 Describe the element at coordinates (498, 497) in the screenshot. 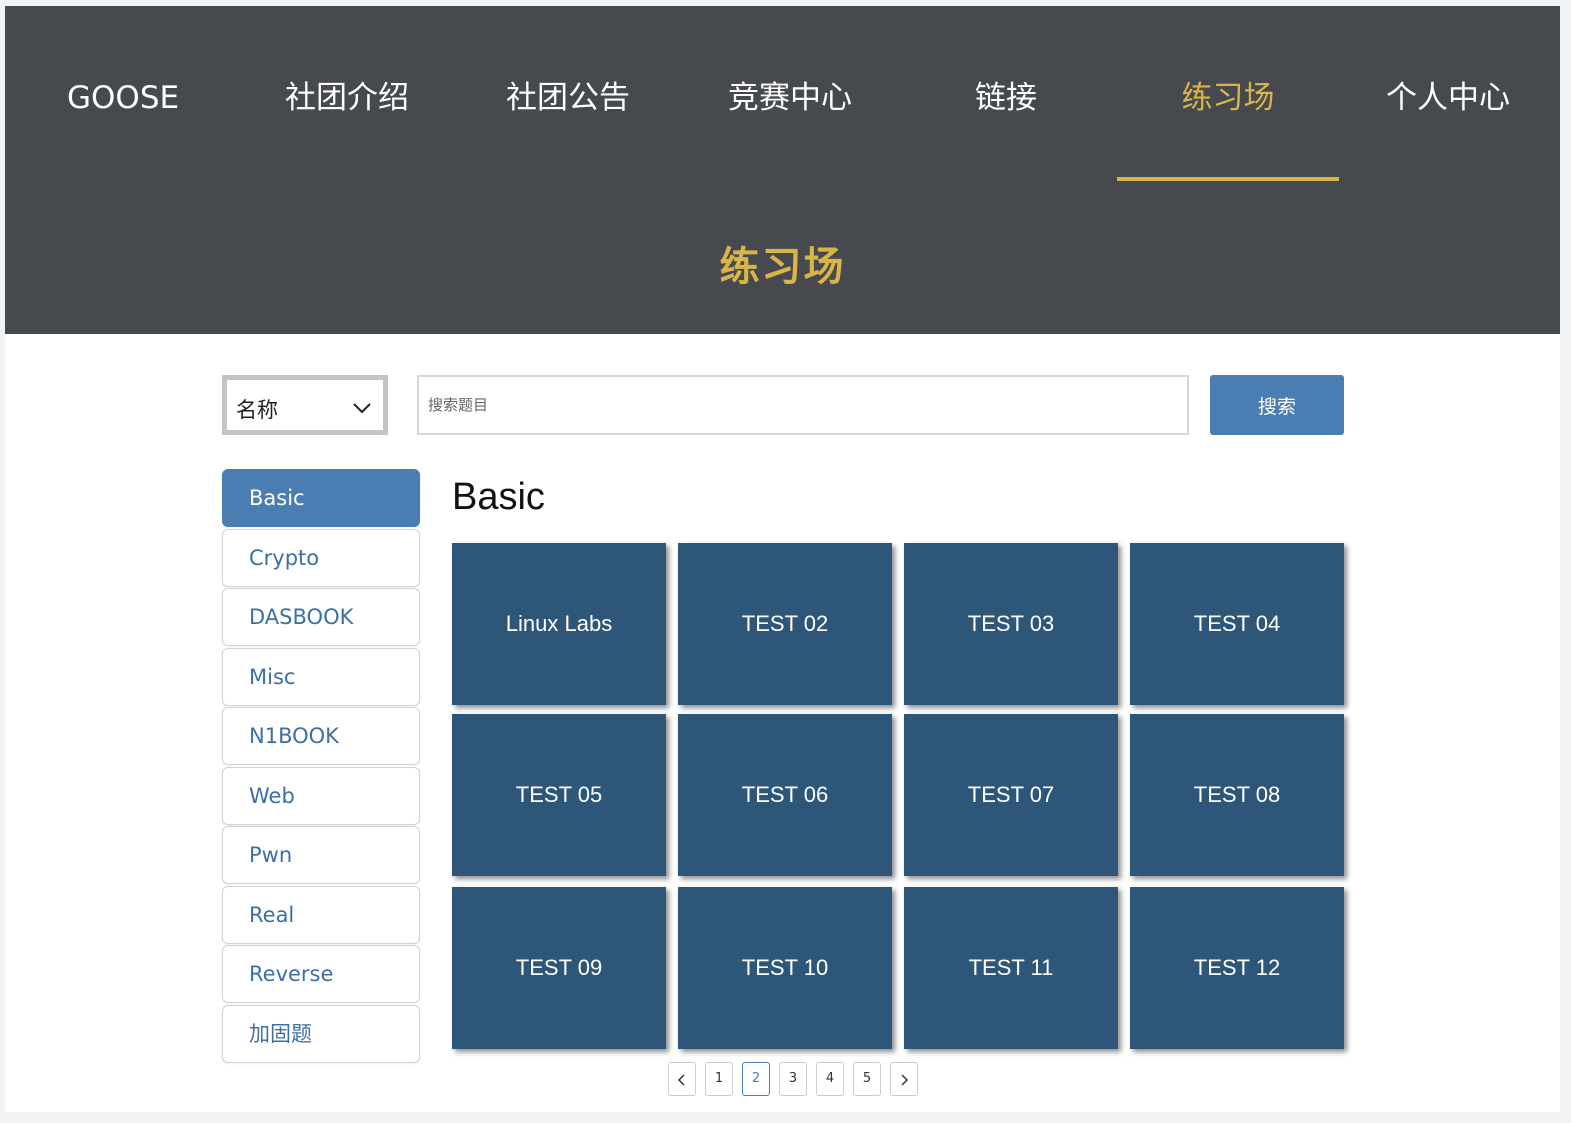

I see `section-title: Basic` at that location.